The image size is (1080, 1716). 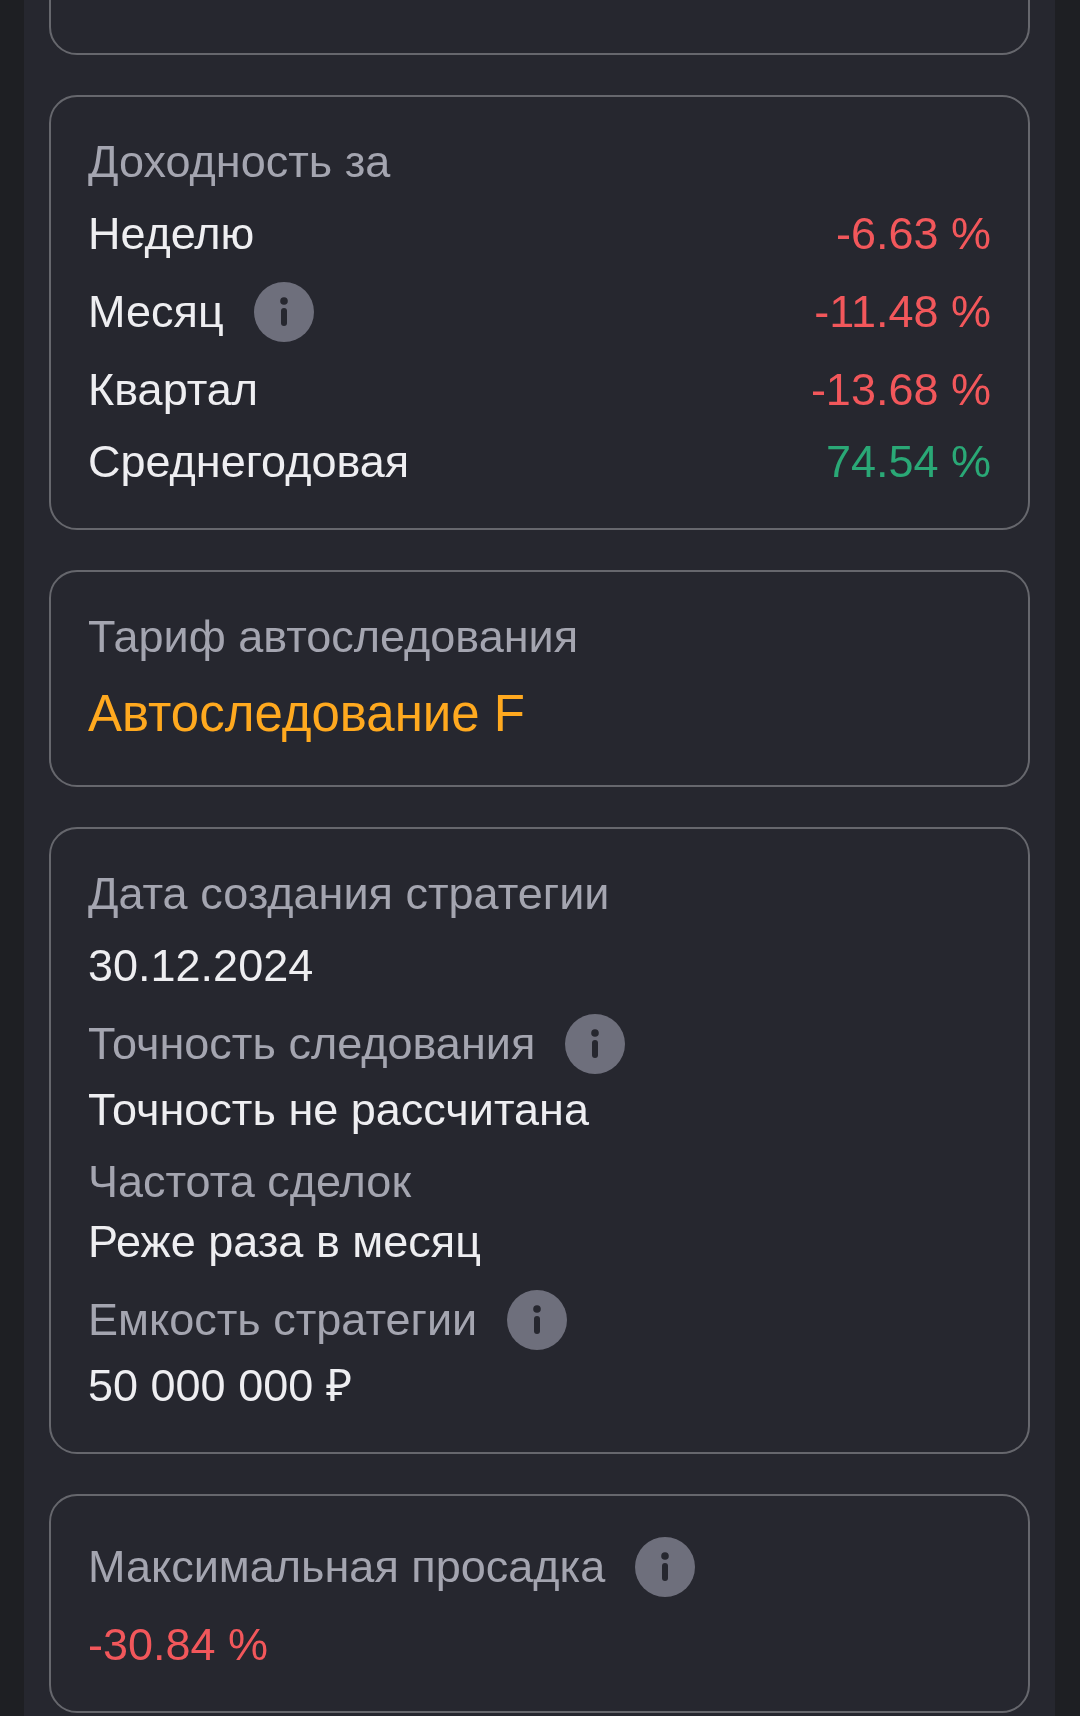 What do you see at coordinates (285, 1242) in the screenshot?
I see `field-value: Реже раза в месяц` at bounding box center [285, 1242].